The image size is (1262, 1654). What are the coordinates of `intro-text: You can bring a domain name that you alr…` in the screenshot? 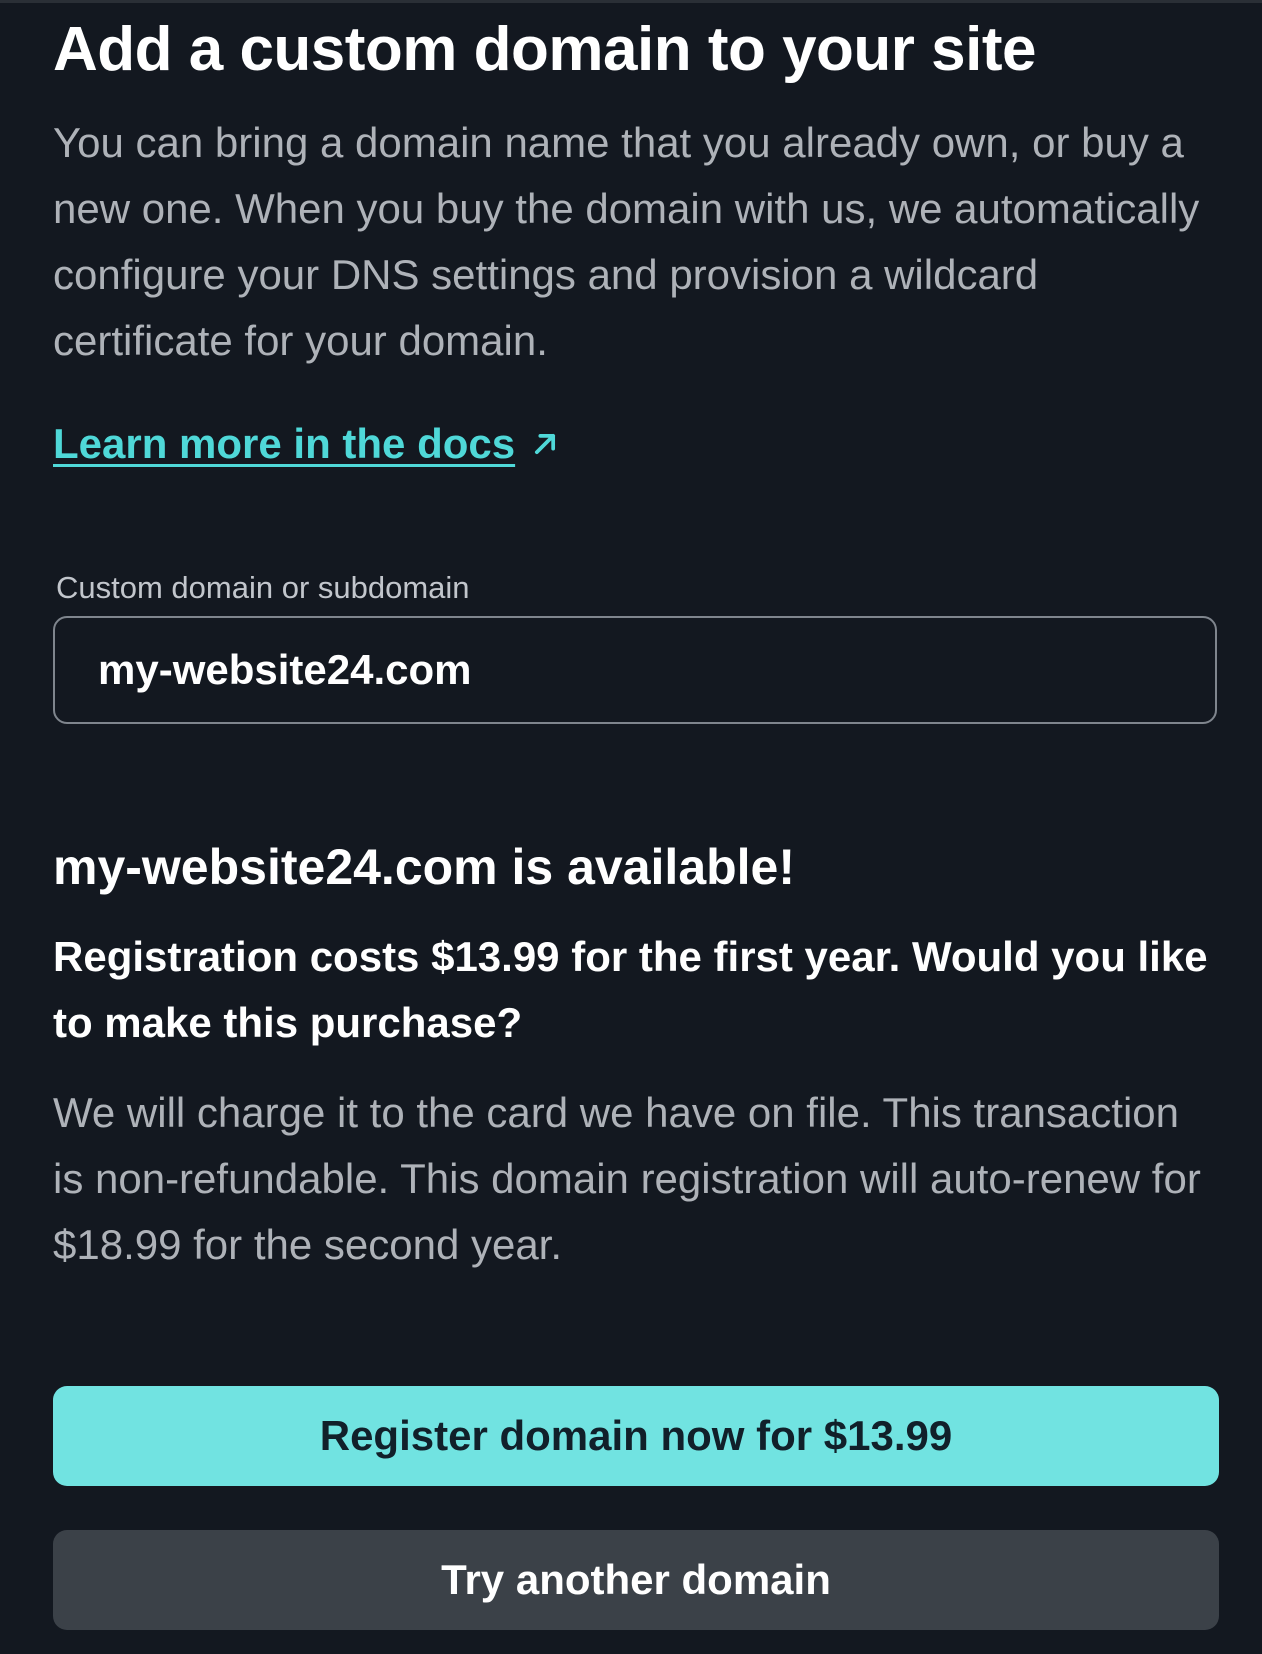 It's located at (626, 241).